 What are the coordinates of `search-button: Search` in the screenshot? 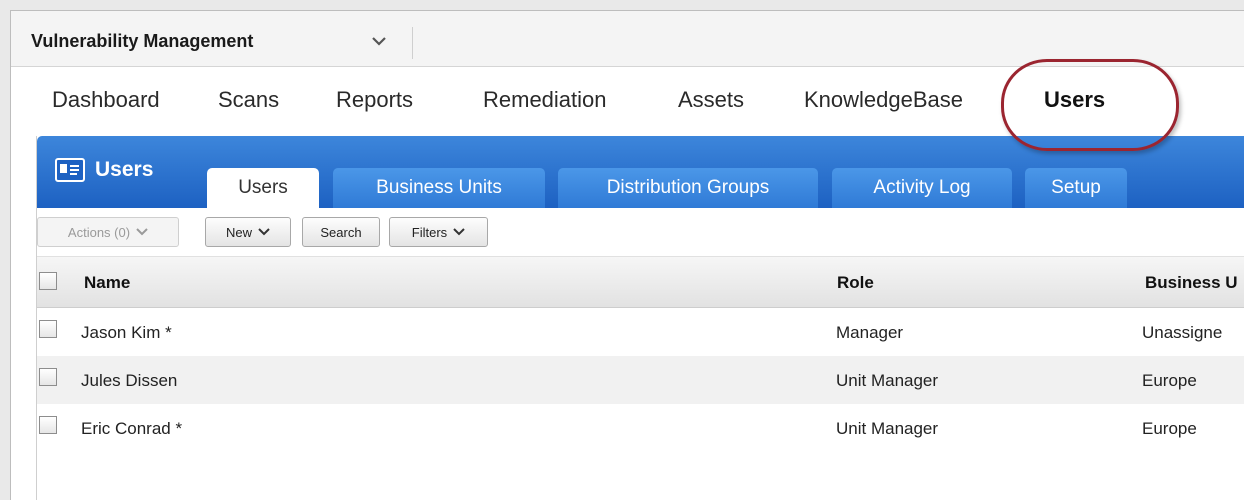 It's located at (341, 232).